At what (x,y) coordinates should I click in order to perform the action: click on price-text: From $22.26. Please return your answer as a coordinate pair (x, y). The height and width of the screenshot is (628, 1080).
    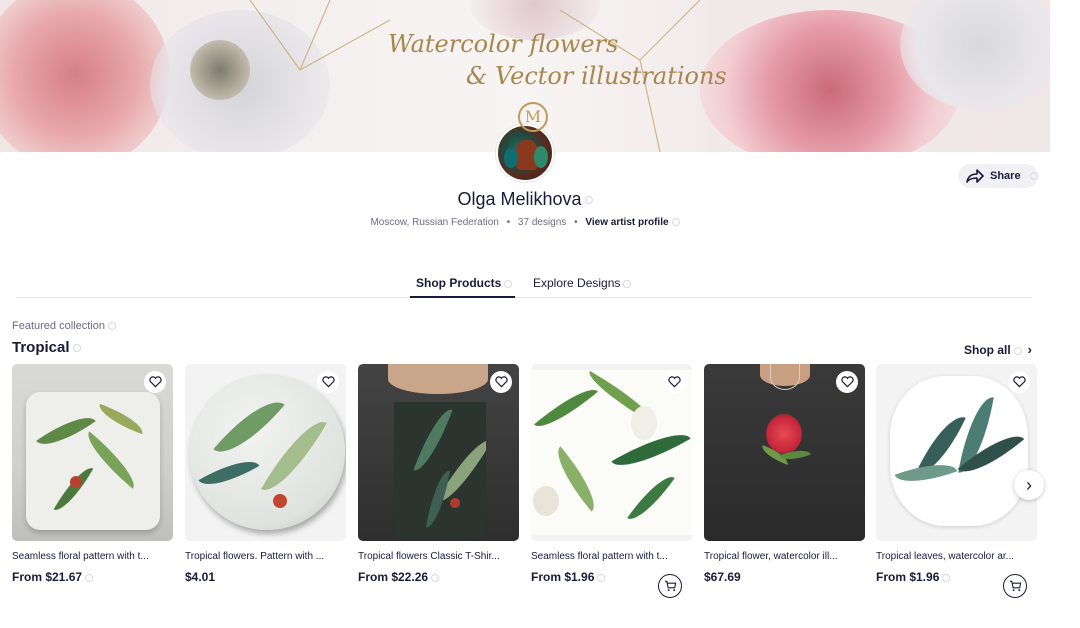
    Looking at the image, I should click on (393, 577).